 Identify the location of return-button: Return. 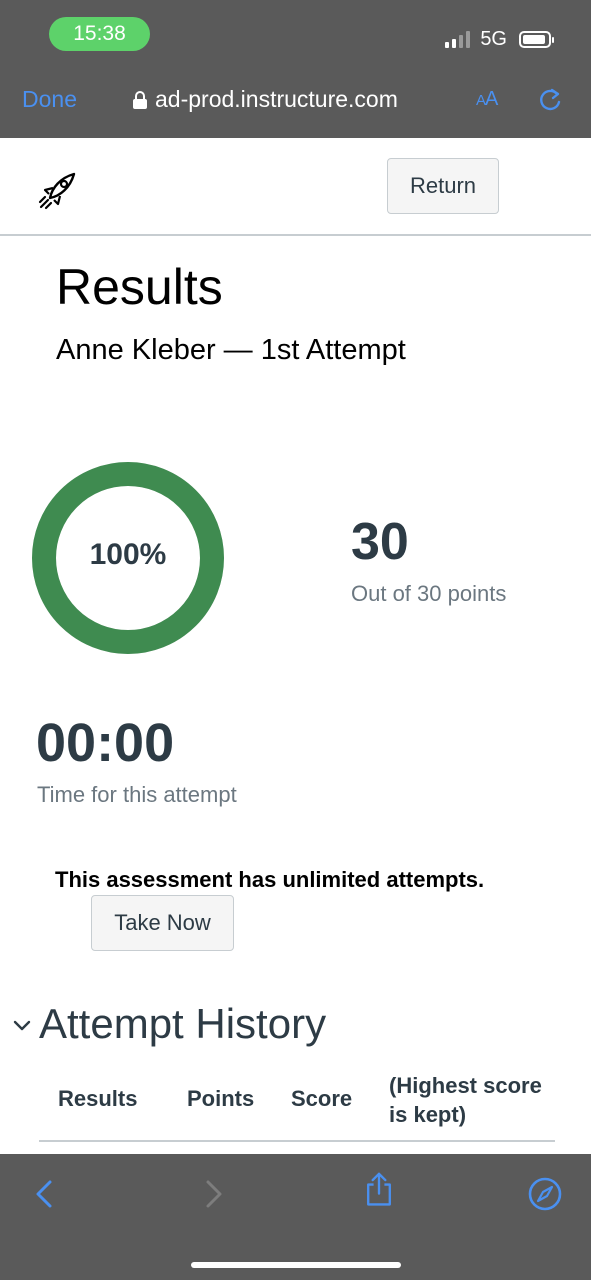
(443, 186).